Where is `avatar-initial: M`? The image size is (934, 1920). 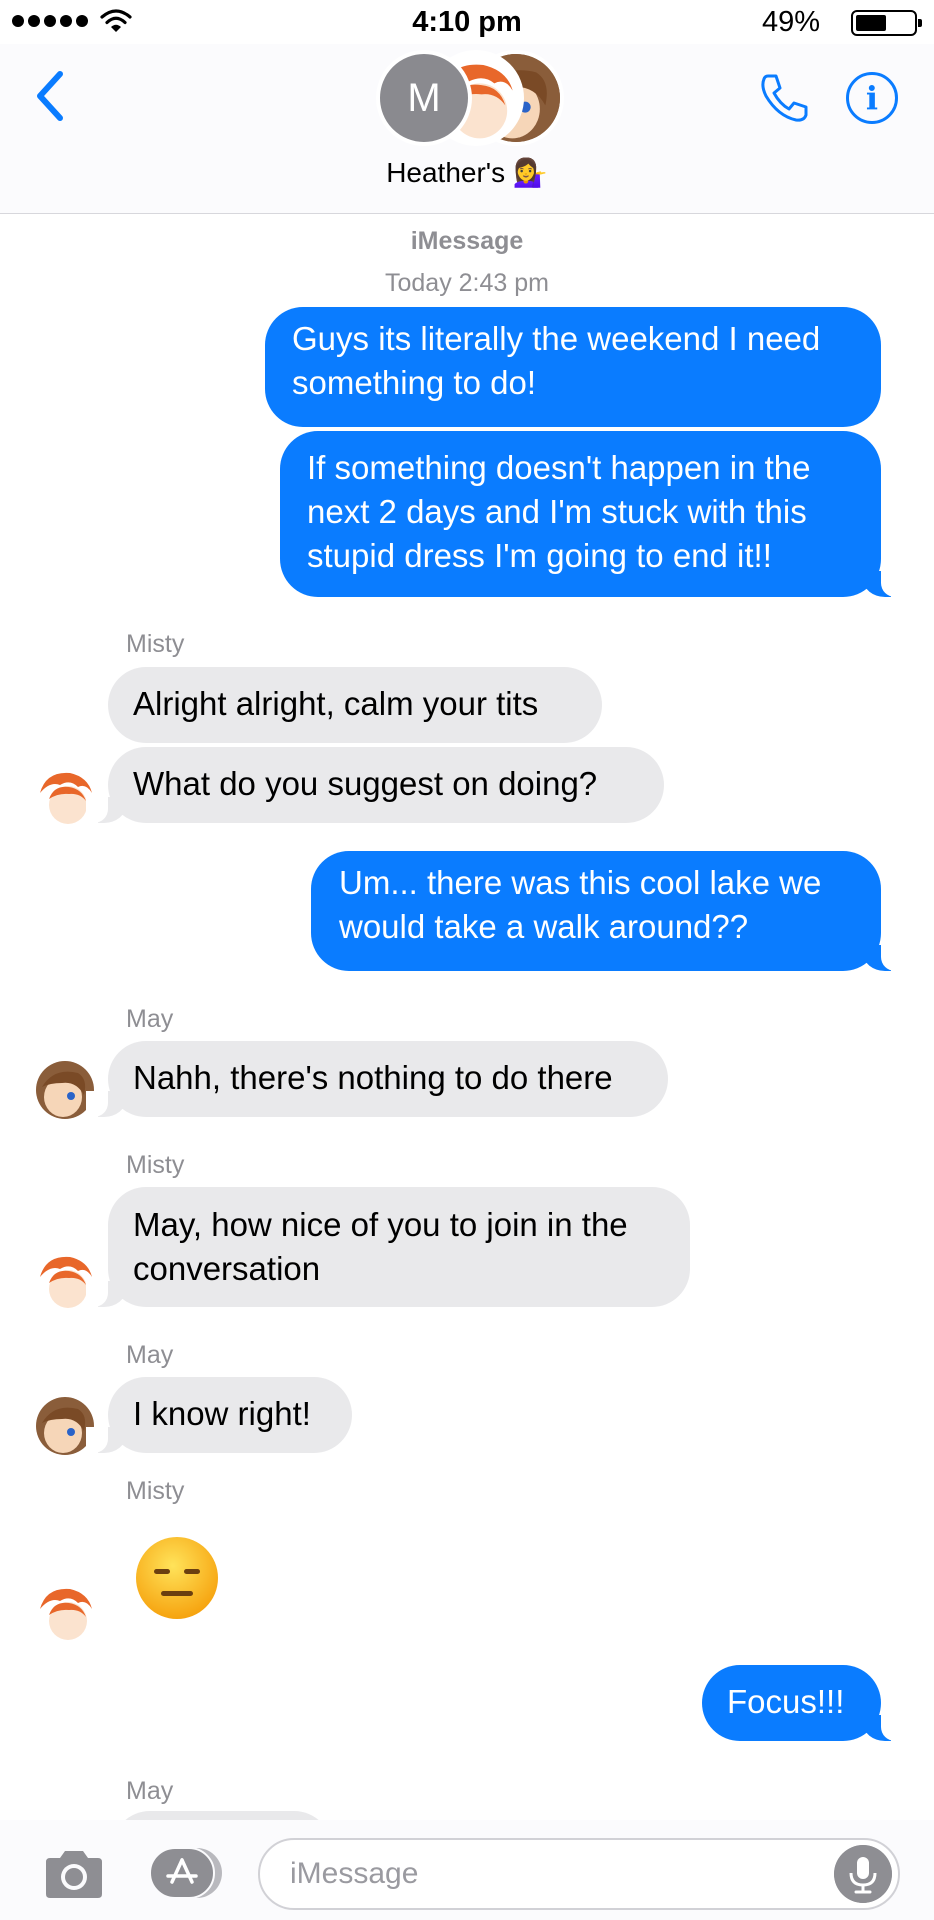
avatar-initial: M is located at coordinates (424, 98).